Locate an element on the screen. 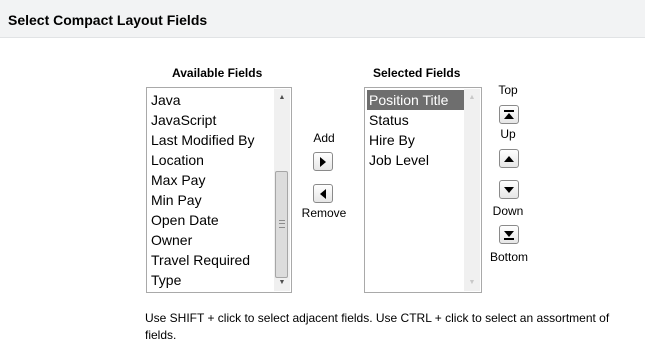 The width and height of the screenshot is (645, 356). move-down-button is located at coordinates (509, 189).